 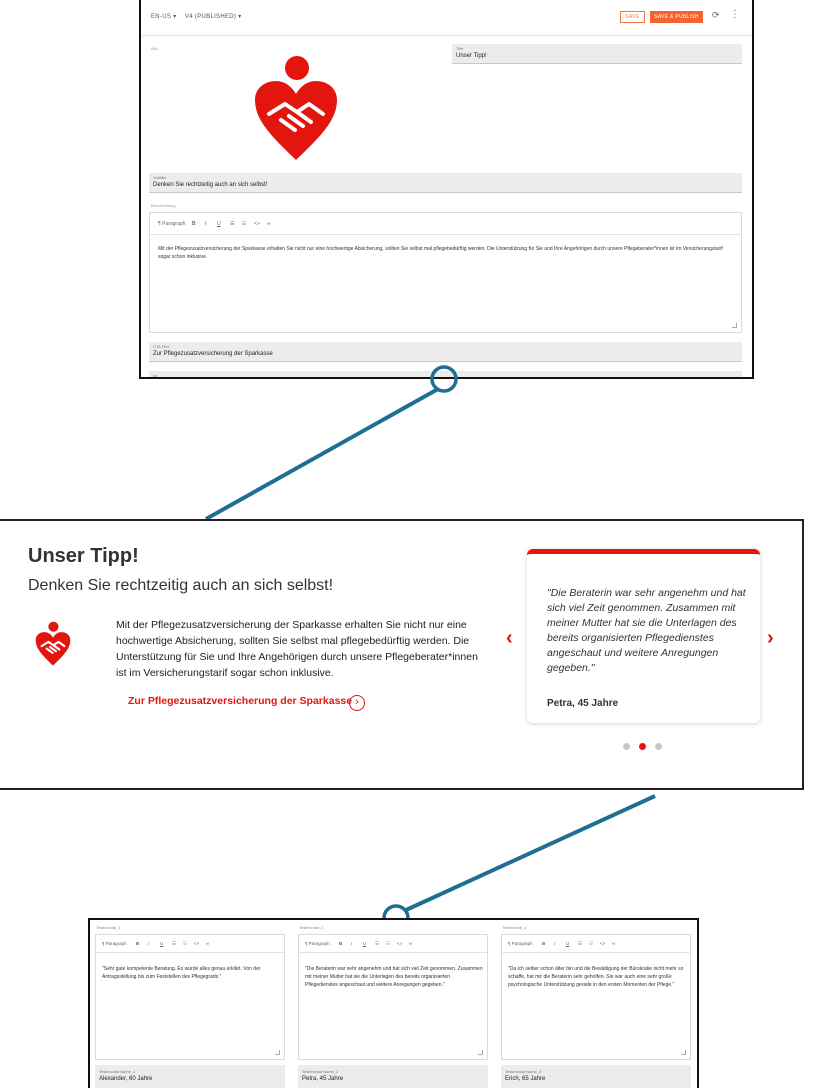 What do you see at coordinates (323, 1079) in the screenshot?
I see `testimonial-name-value: Petra, 45 Jahre` at bounding box center [323, 1079].